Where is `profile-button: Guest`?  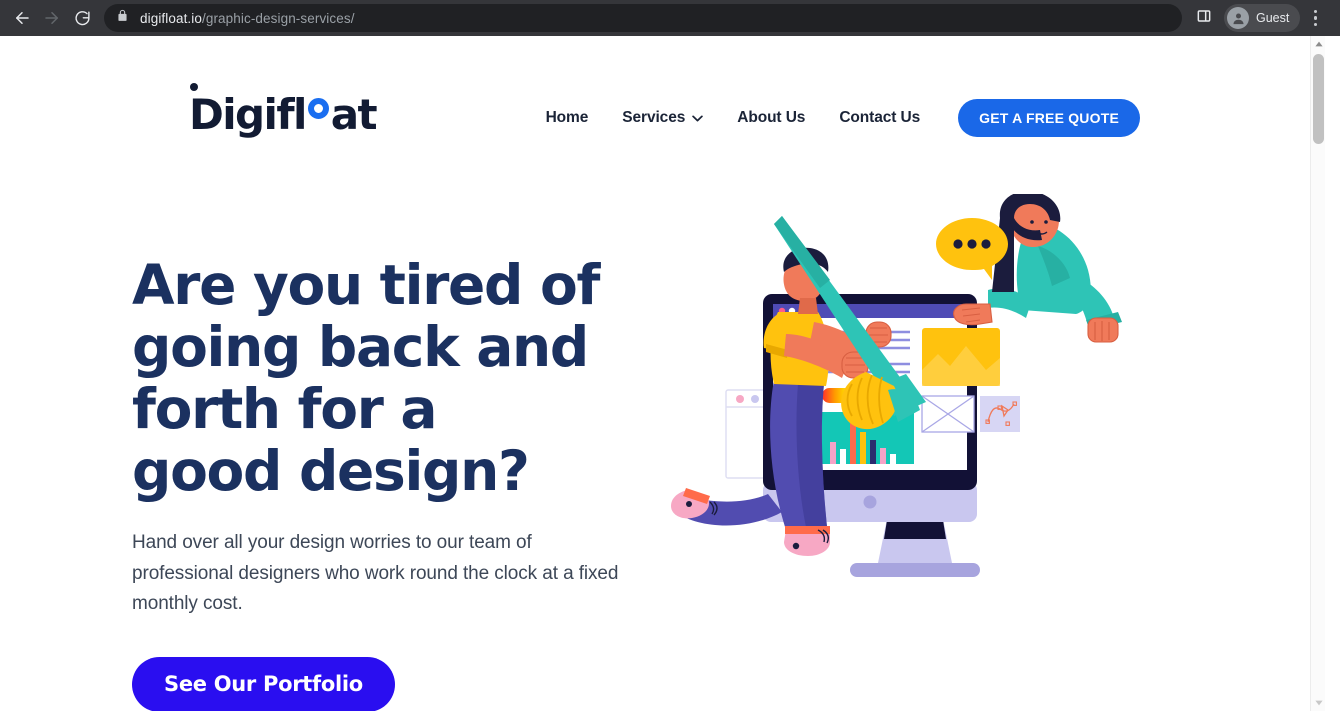 profile-button: Guest is located at coordinates (1262, 18).